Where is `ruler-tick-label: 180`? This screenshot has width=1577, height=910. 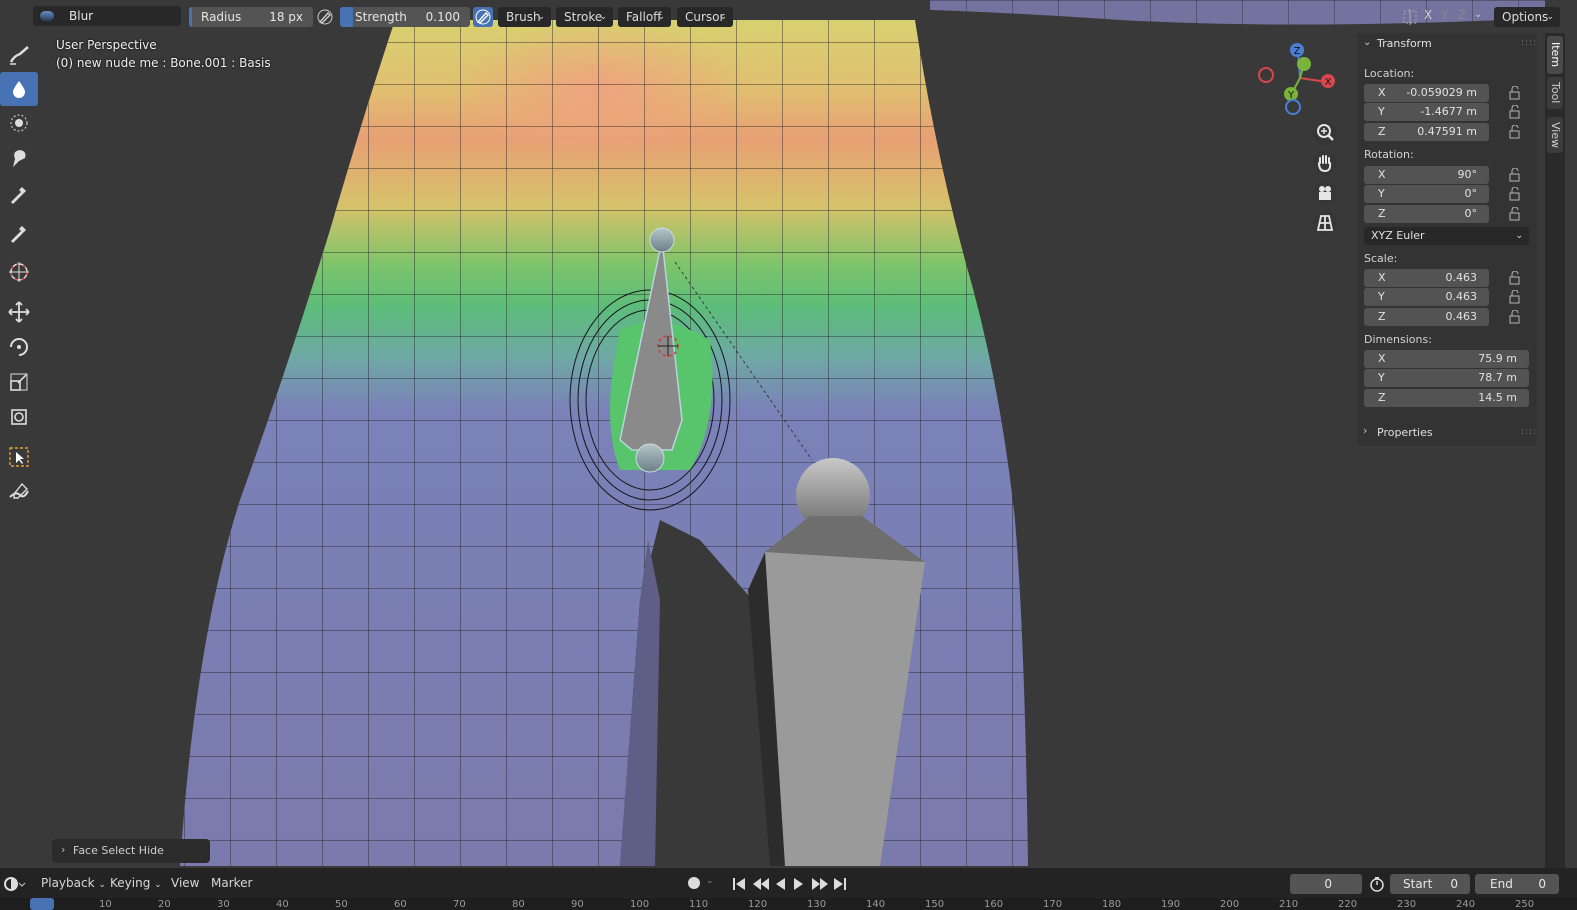
ruler-tick-label: 180 is located at coordinates (1112, 904).